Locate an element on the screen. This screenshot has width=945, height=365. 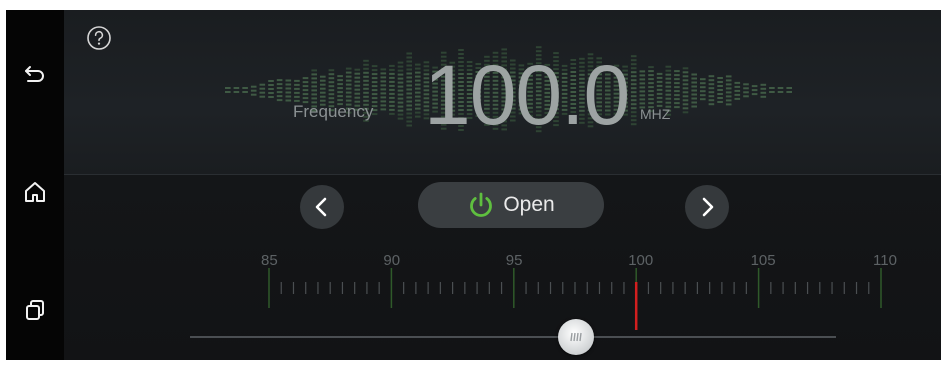
tuning-slider-knob is located at coordinates (576, 337).